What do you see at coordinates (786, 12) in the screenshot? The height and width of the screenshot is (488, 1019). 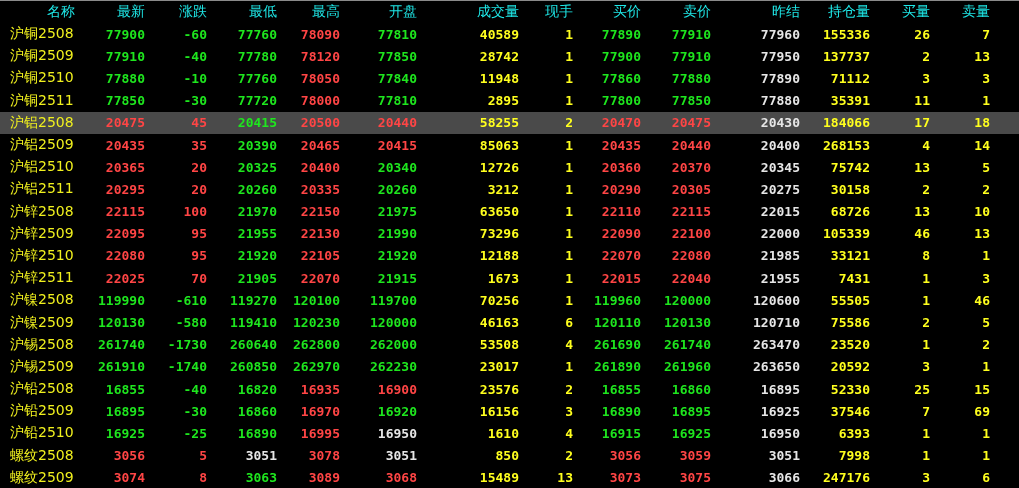 I see `column-header: 昨结` at bounding box center [786, 12].